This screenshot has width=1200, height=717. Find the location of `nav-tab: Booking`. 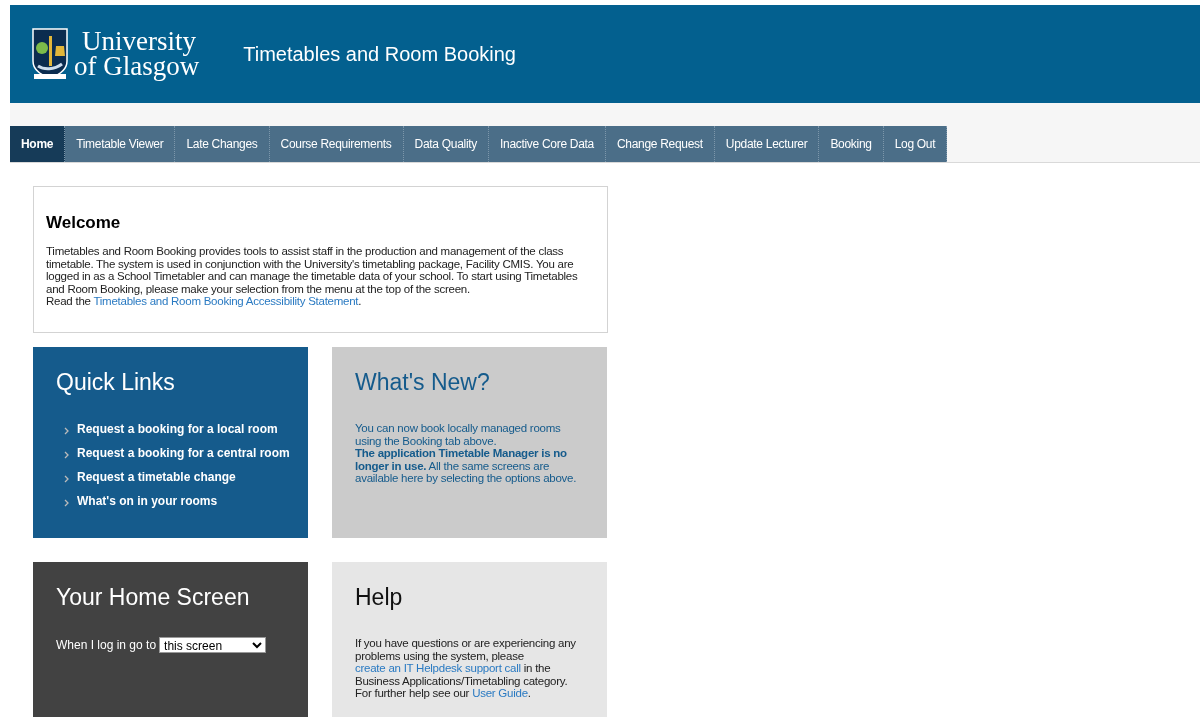

nav-tab: Booking is located at coordinates (851, 144).